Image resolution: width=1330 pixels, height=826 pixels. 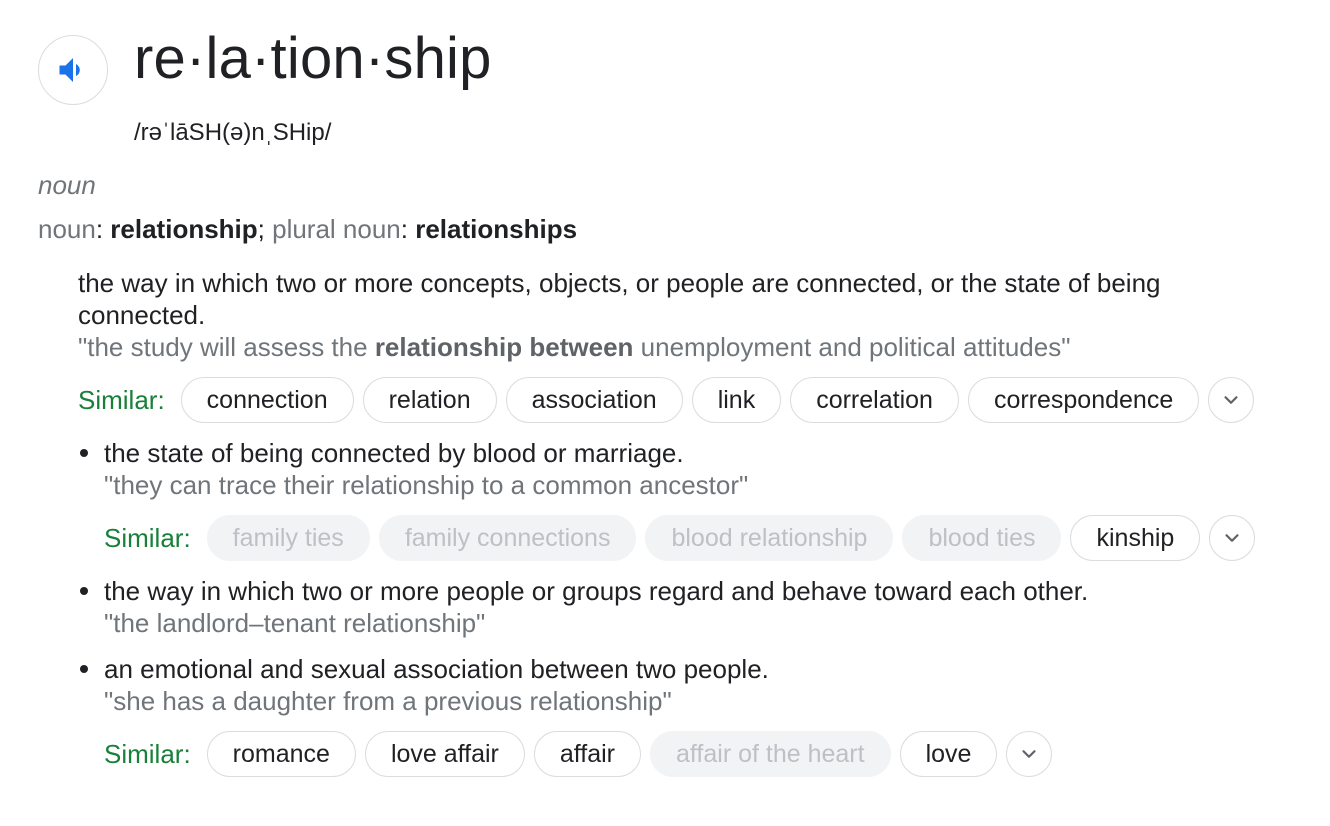 I want to click on similar-chip: relation, so click(x=429, y=400).